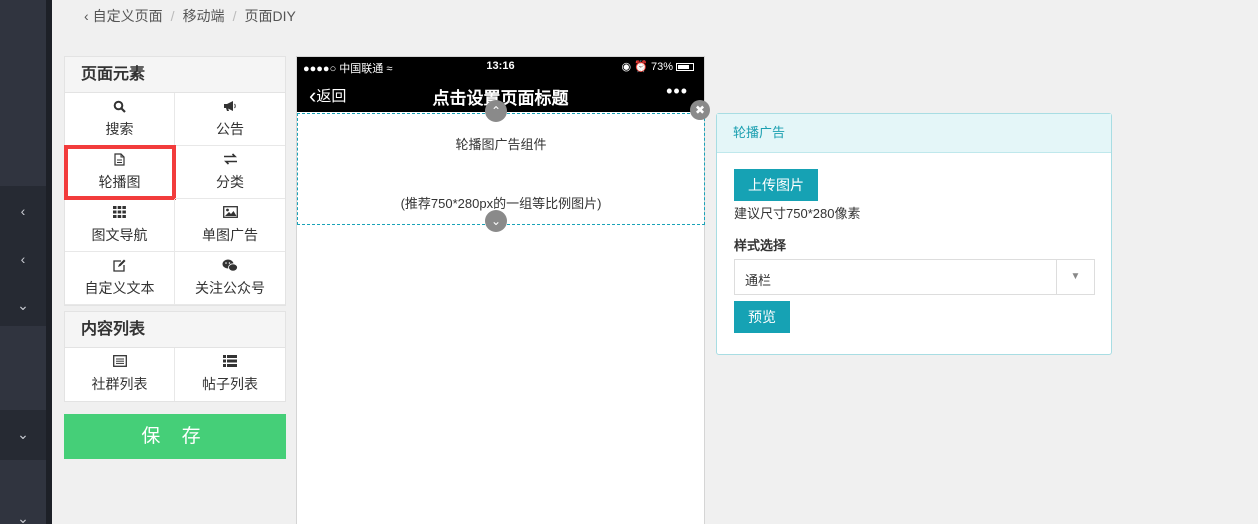 The height and width of the screenshot is (524, 1258). Describe the element at coordinates (120, 374) in the screenshot. I see `element-community-list: 社群列表` at that location.